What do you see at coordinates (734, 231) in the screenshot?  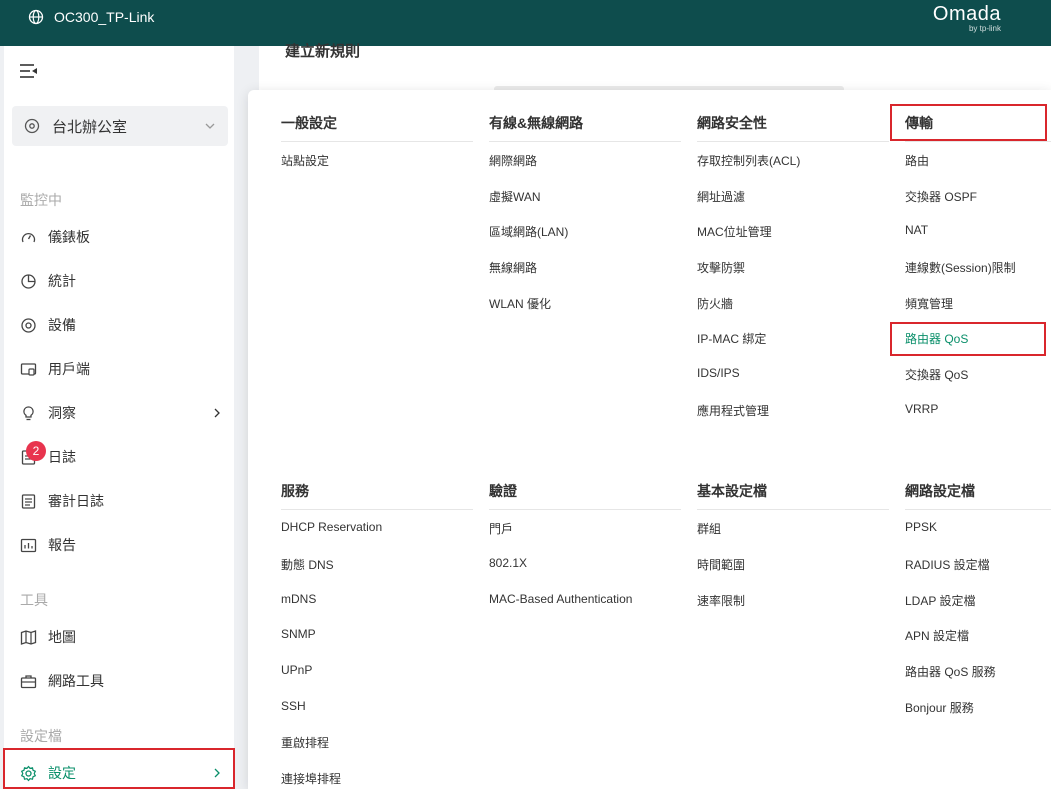 I see `menu-link-mac-management: MAC位址管理` at bounding box center [734, 231].